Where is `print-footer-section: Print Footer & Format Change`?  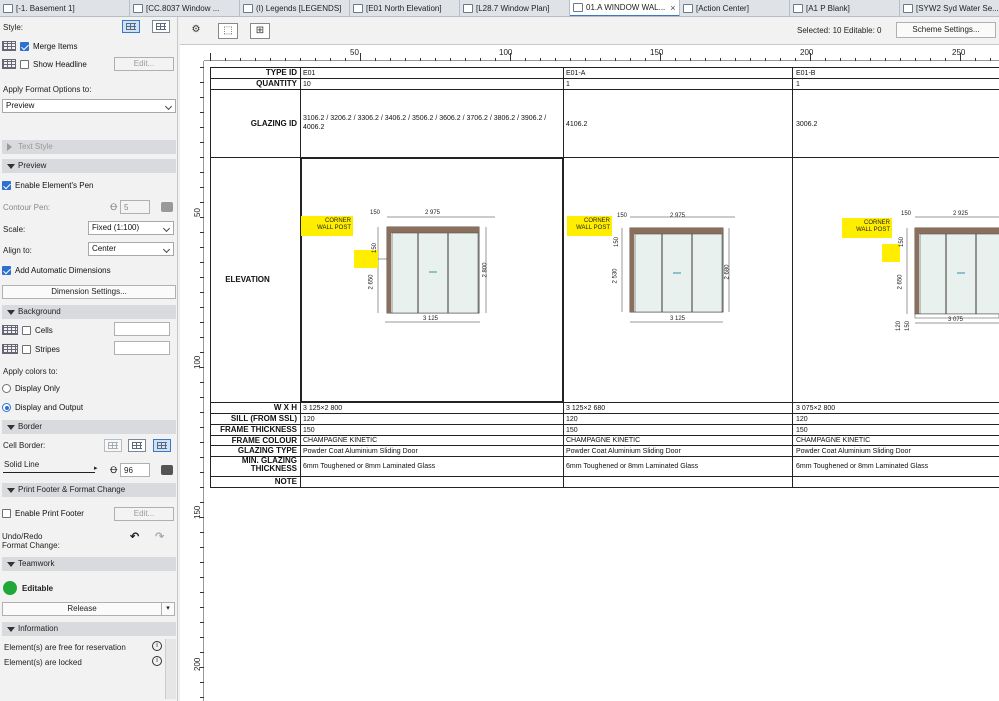
print-footer-section: Print Footer & Format Change is located at coordinates (89, 490).